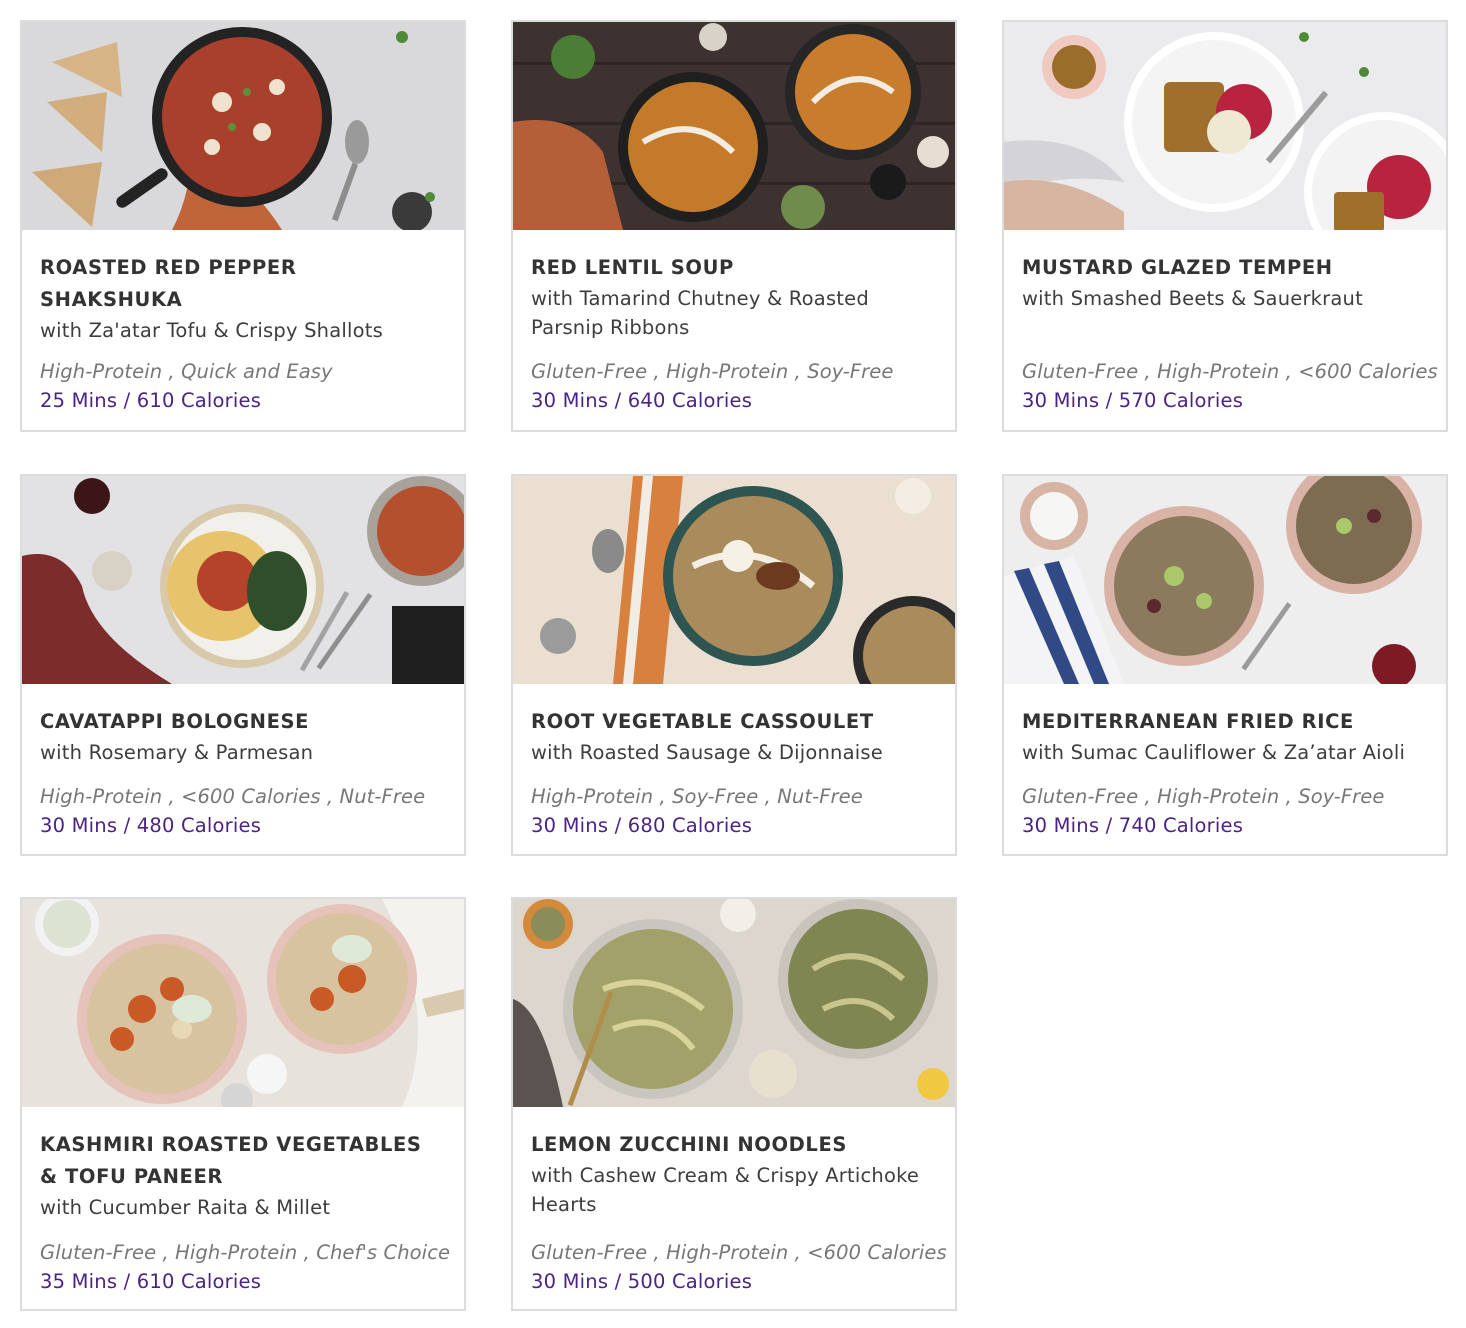 The width and height of the screenshot is (1466, 1328). What do you see at coordinates (734, 580) in the screenshot?
I see `cassoulet-bowls-photo` at bounding box center [734, 580].